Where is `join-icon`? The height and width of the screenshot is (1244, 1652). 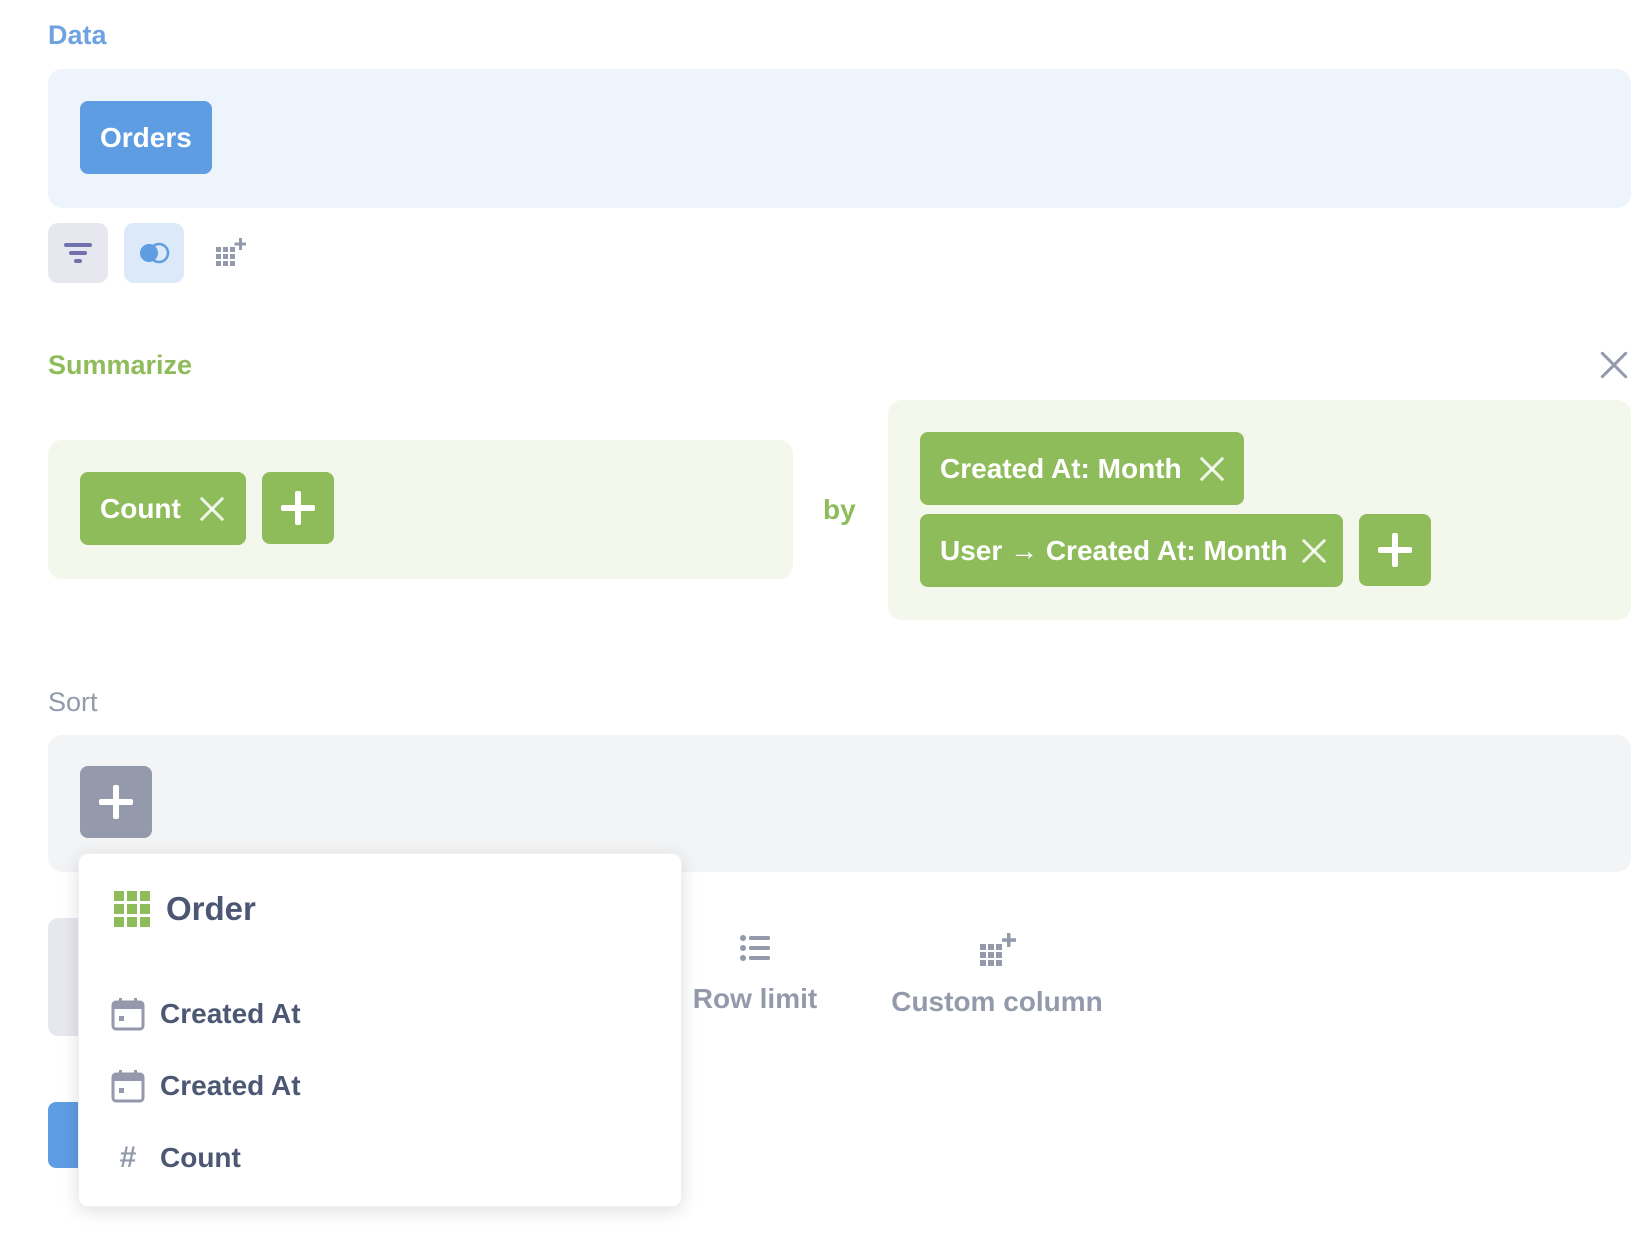 join-icon is located at coordinates (155, 253).